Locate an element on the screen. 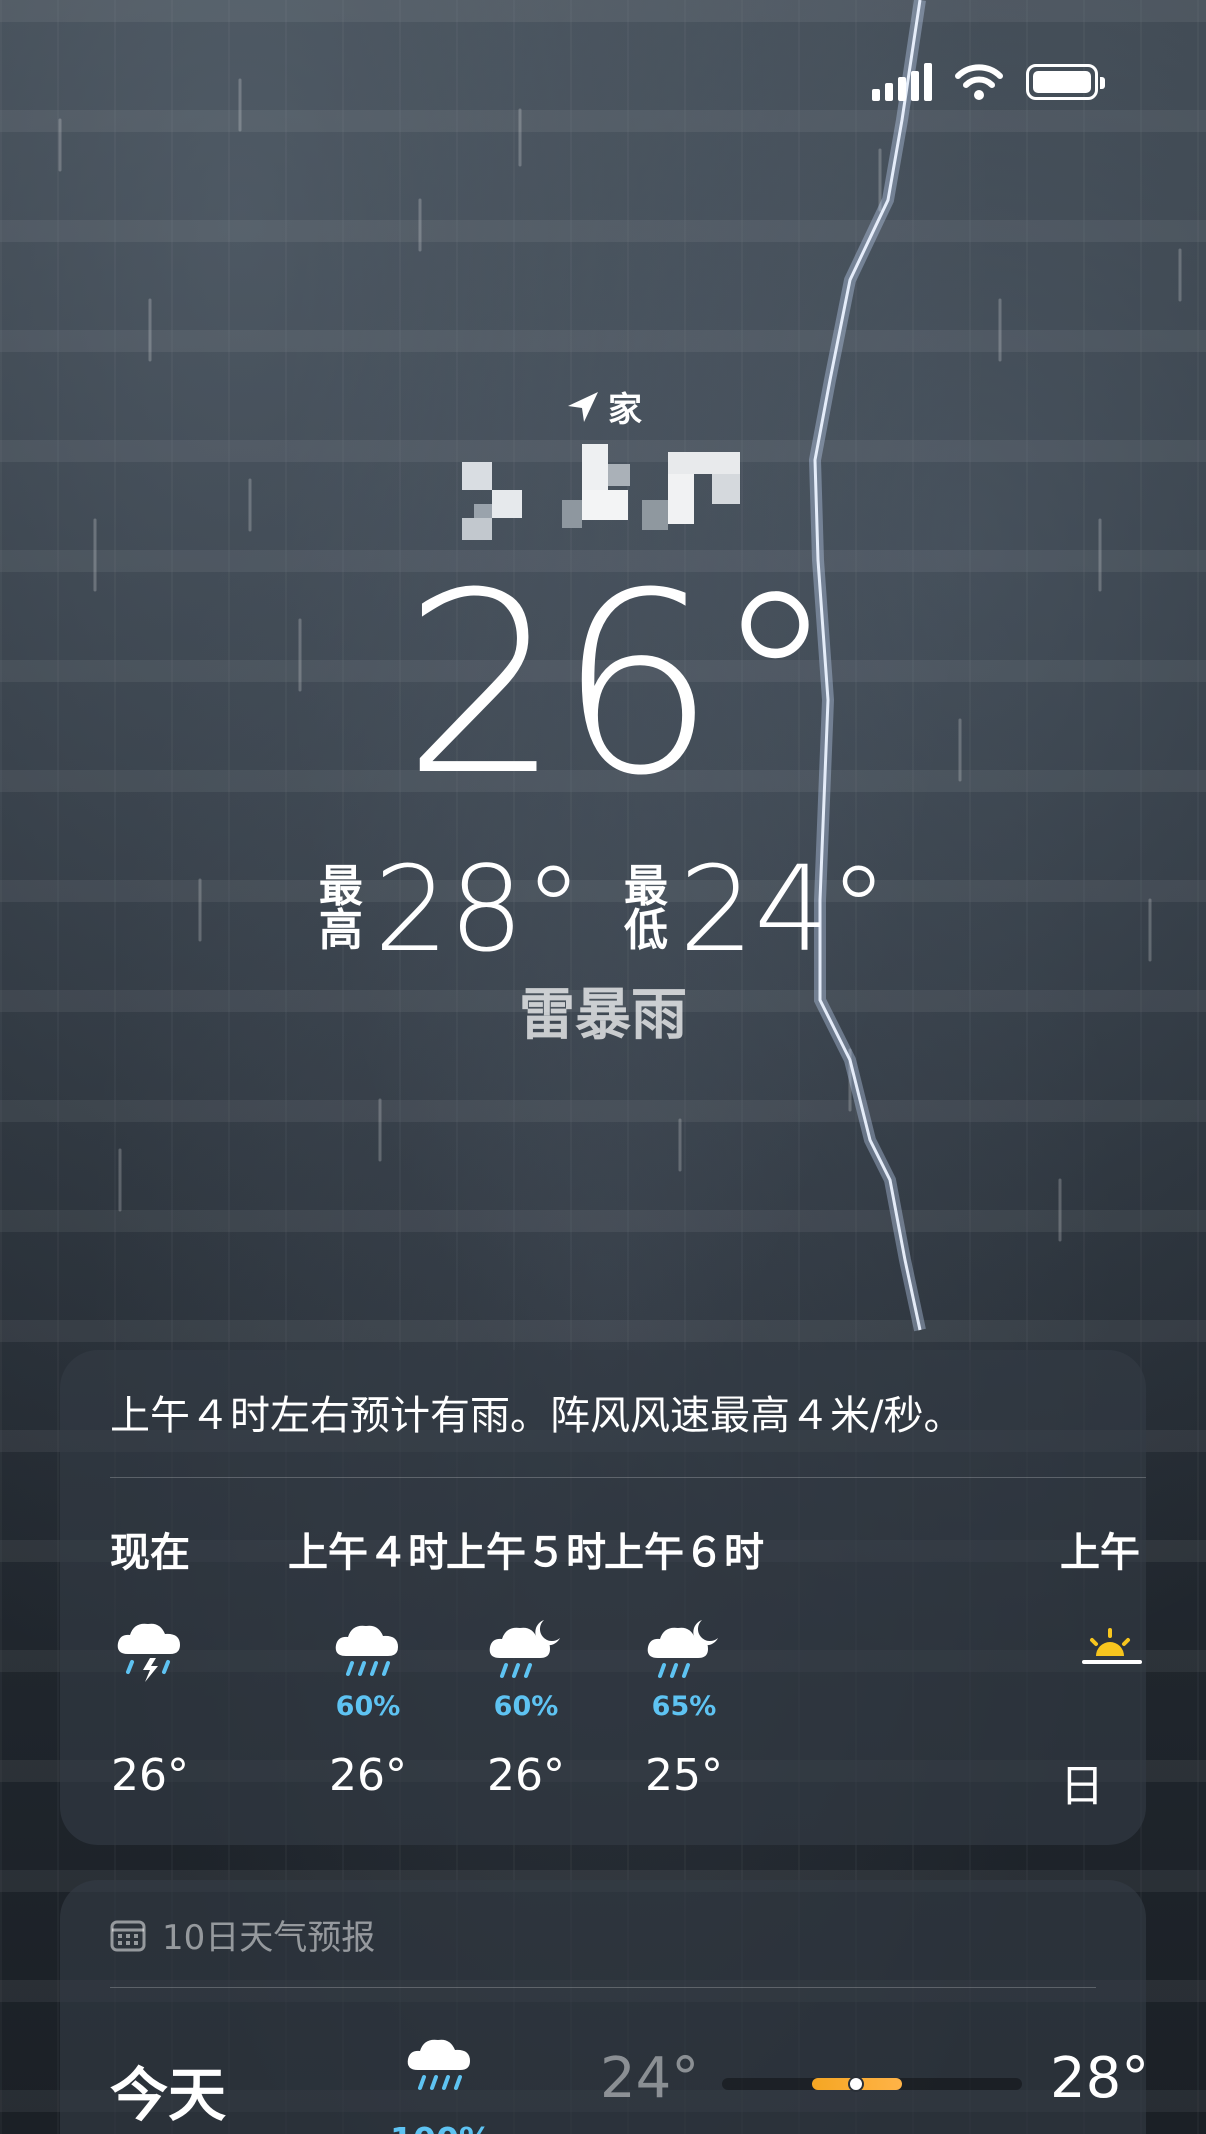 This screenshot has width=1206, height=2134. hour-temp: 25° is located at coordinates (684, 1775).